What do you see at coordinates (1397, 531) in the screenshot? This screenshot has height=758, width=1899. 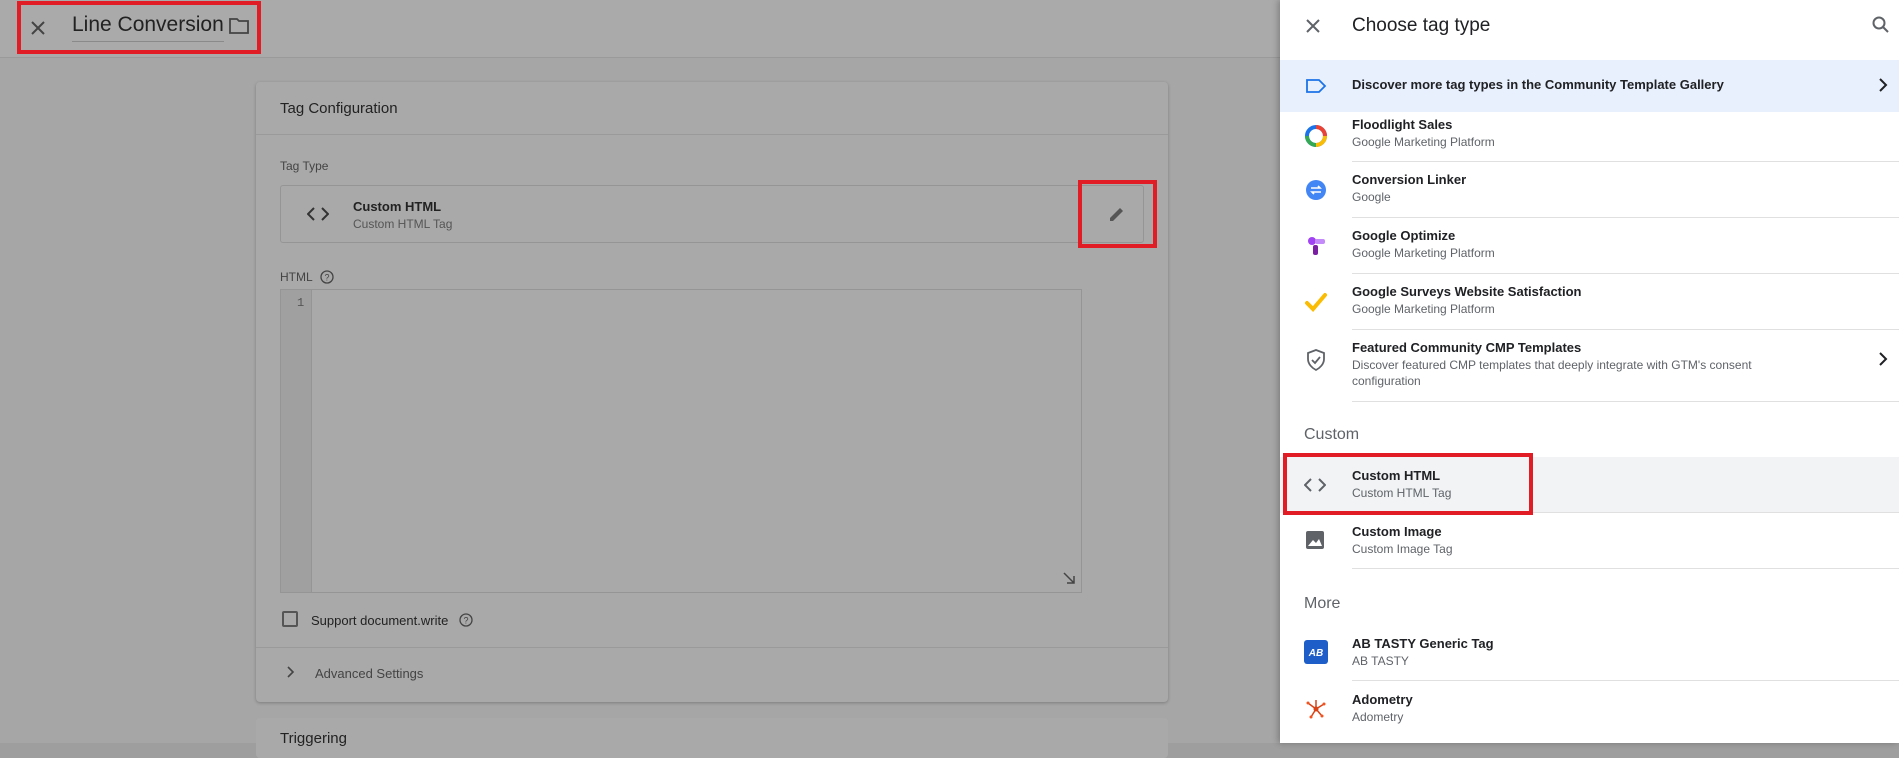 I see `item-name: Custom Image` at bounding box center [1397, 531].